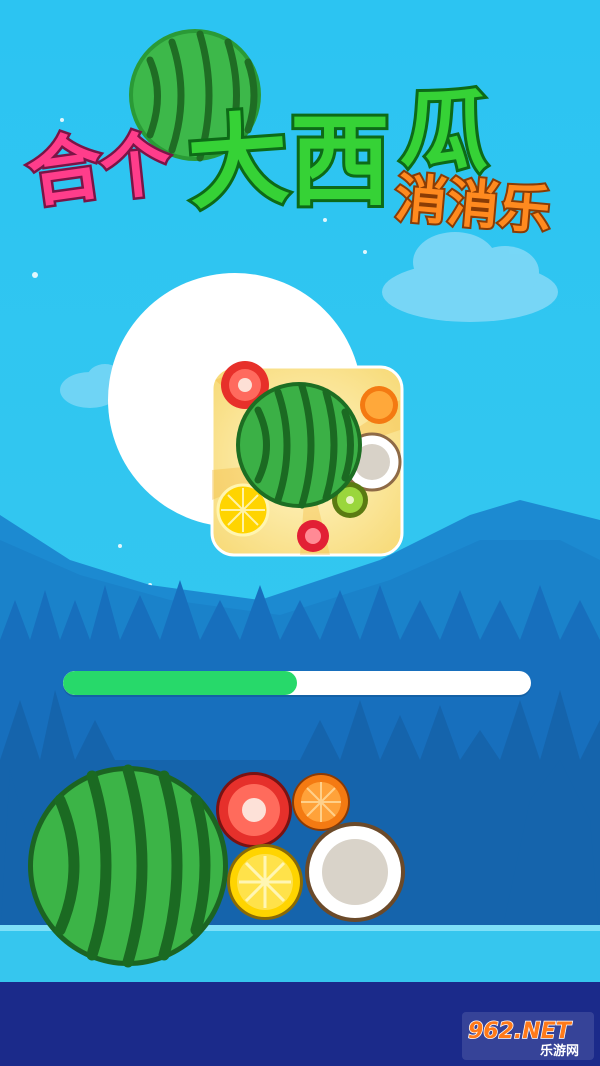 The height and width of the screenshot is (1066, 600). Describe the element at coordinates (136, 166) in the screenshot. I see `title-char-2: 个` at that location.